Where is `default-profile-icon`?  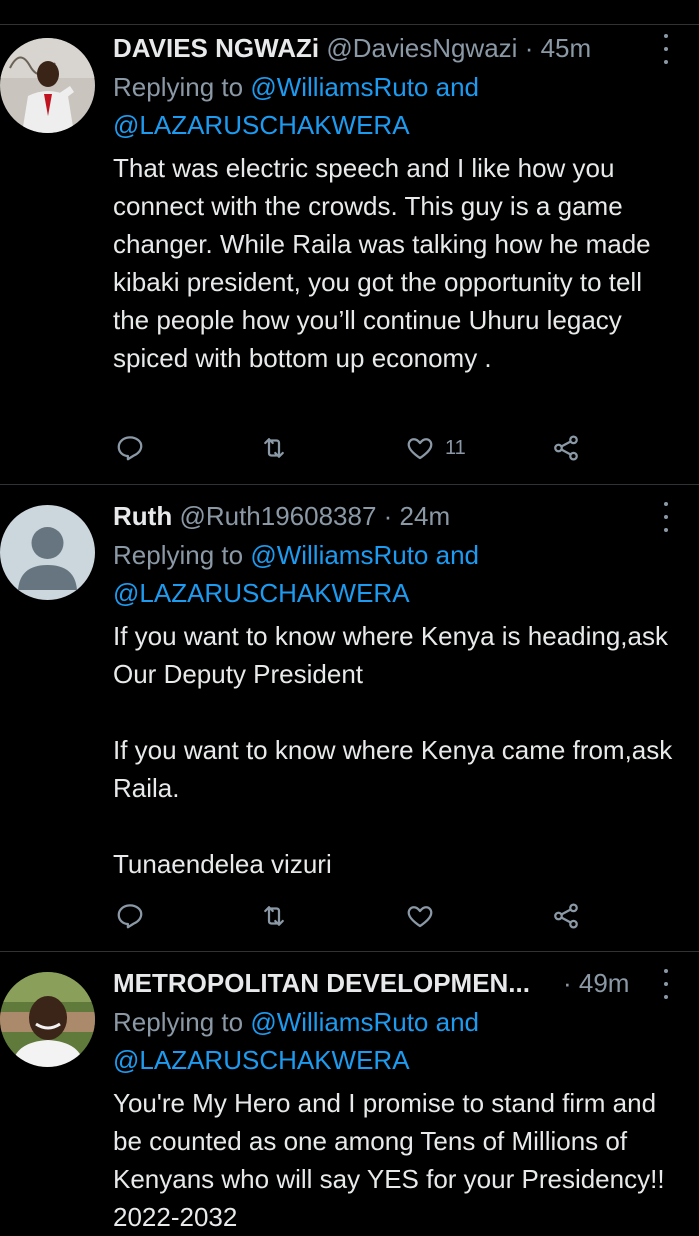 default-profile-icon is located at coordinates (47, 552).